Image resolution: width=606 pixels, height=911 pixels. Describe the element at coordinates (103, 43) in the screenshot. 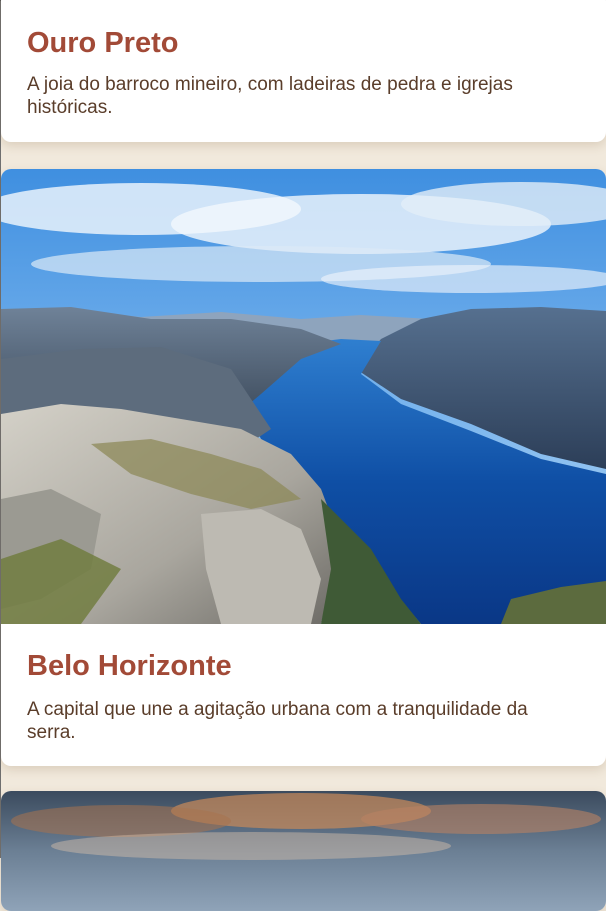

I see `card-title: Ouro Preto` at that location.